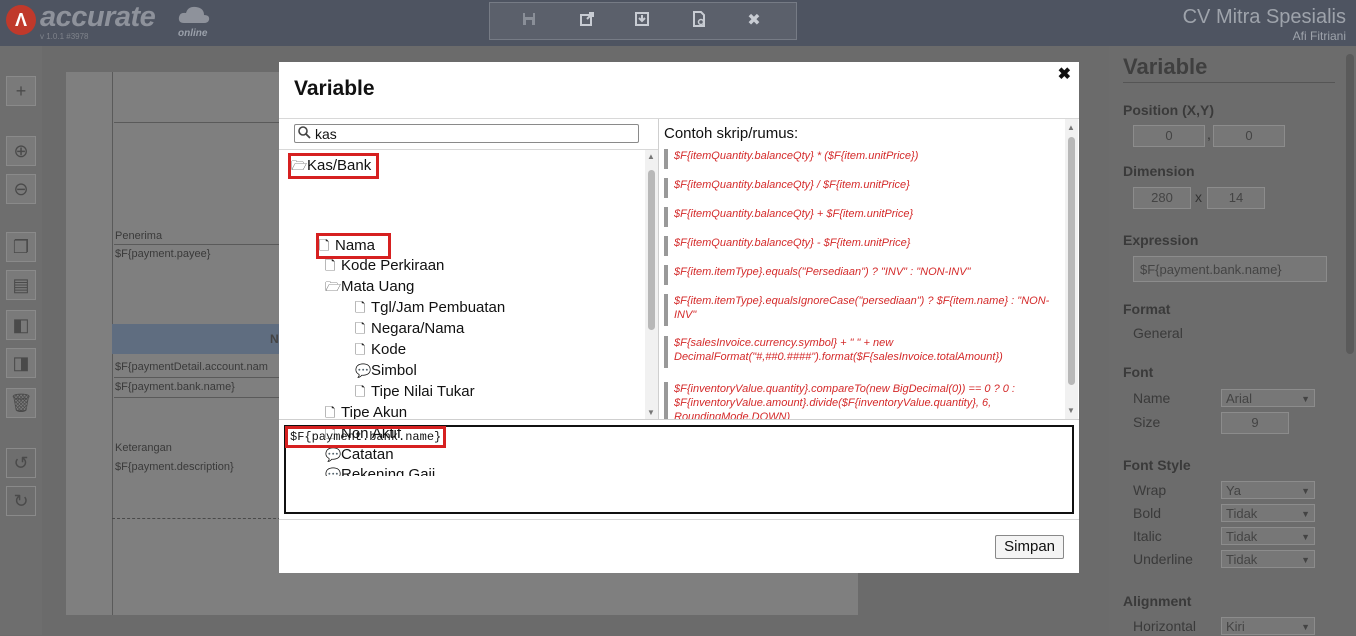 This screenshot has height=636, width=1356. What do you see at coordinates (1158, 333) in the screenshot?
I see `format-value: General` at bounding box center [1158, 333].